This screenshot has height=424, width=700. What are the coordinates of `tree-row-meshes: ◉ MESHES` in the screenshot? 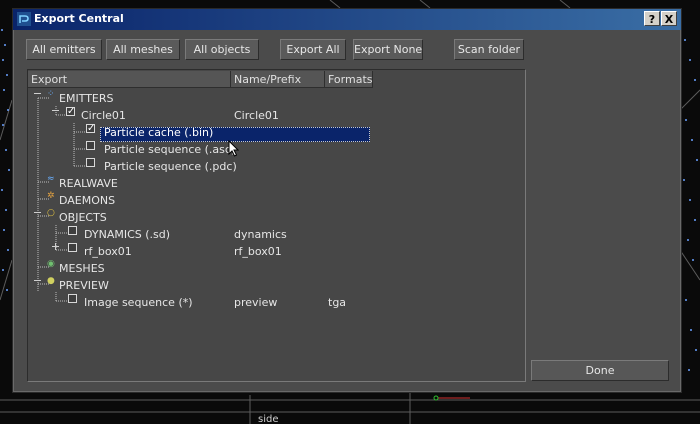 It's located at (275, 268).